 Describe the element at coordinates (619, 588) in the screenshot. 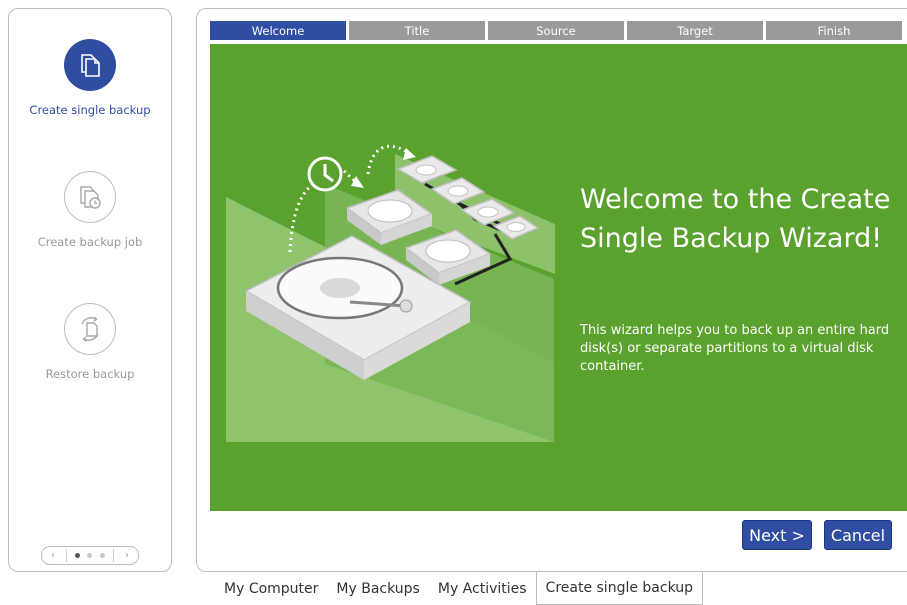

I see `tab-create-single-backup: Create single backup` at that location.